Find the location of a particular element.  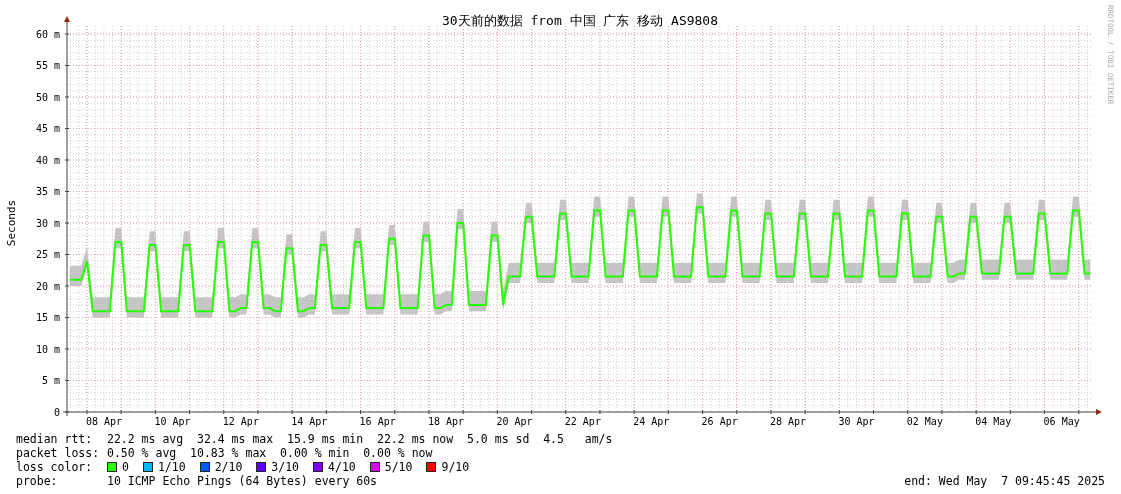

legend-label: loss color: is located at coordinates (55, 467).